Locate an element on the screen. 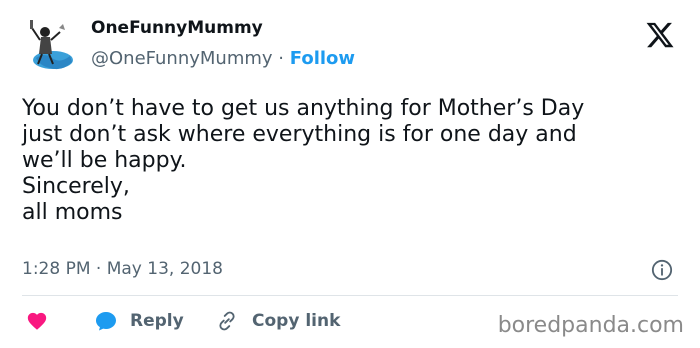 The height and width of the screenshot is (348, 700). copy-link-button: Copy link is located at coordinates (278, 321).